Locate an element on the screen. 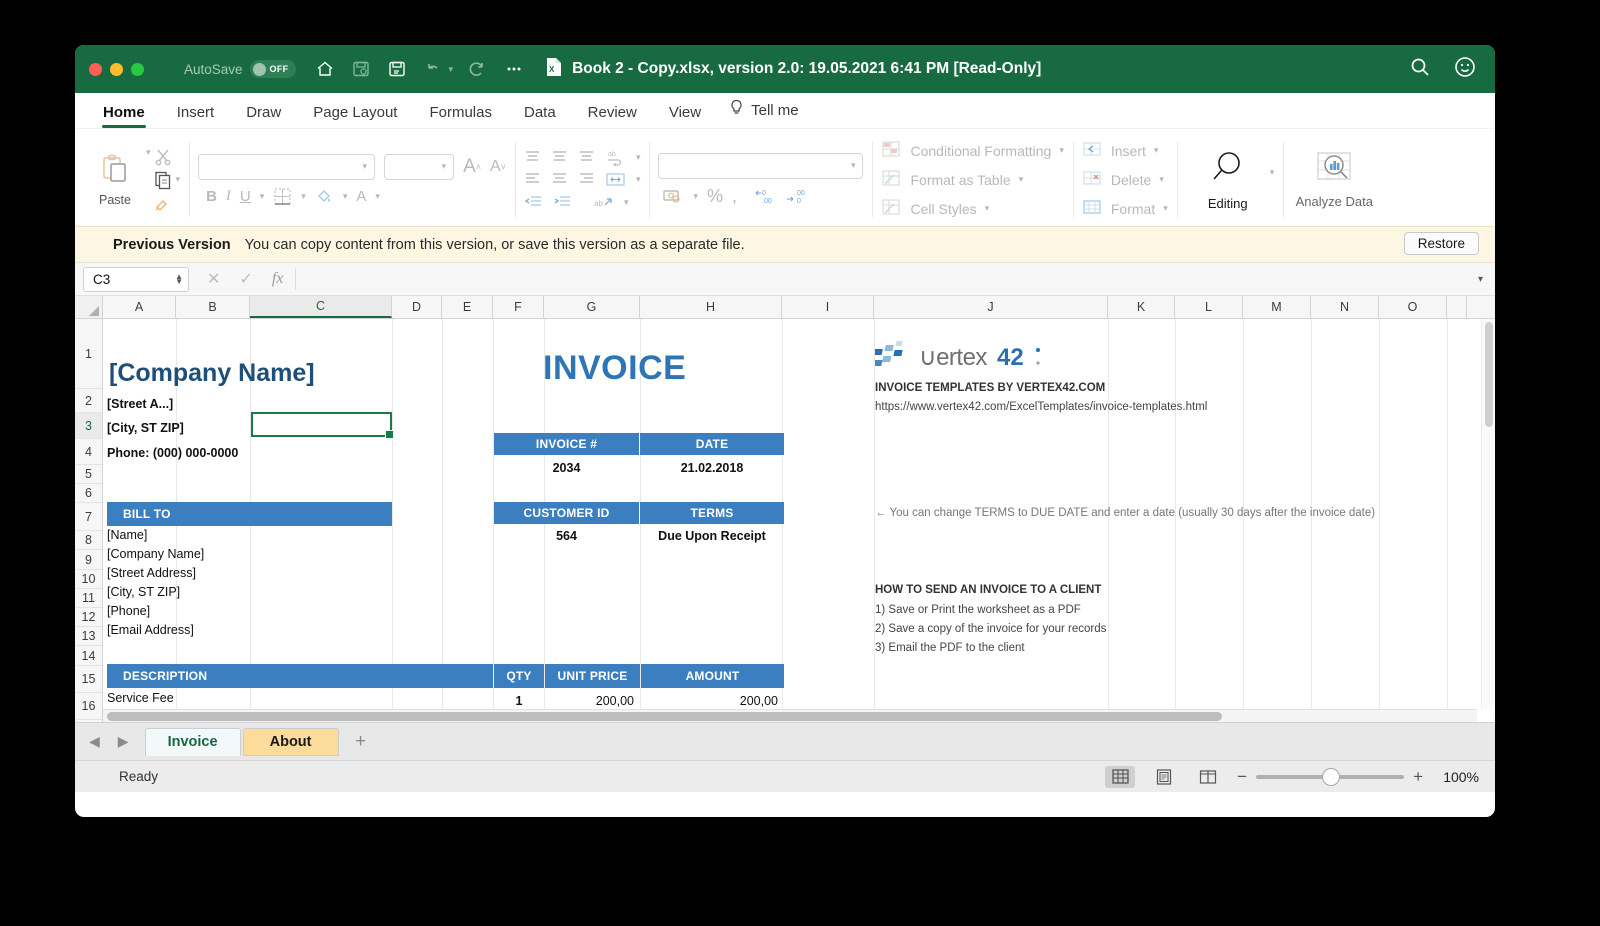  analyze-data-button: Analyze Data is located at coordinates (1334, 180).